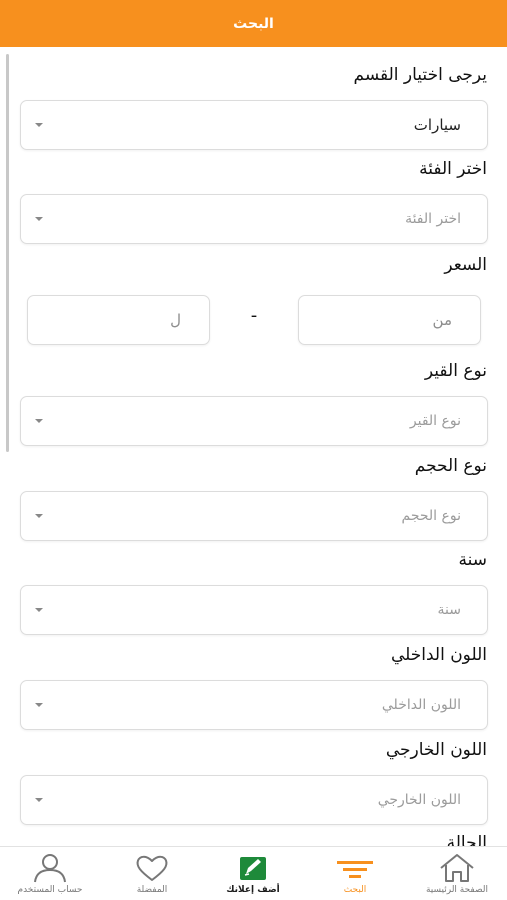 The height and width of the screenshot is (900, 507). I want to click on interior-color-select-placeholder: اللون الداخلي, so click(421, 705).